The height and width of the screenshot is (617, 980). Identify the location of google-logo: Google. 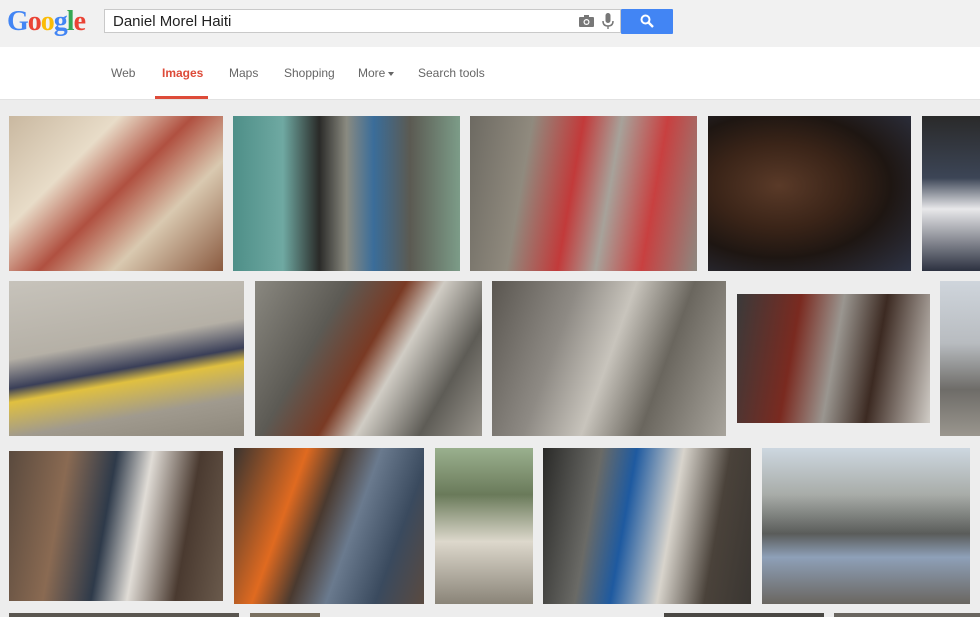
(46, 22).